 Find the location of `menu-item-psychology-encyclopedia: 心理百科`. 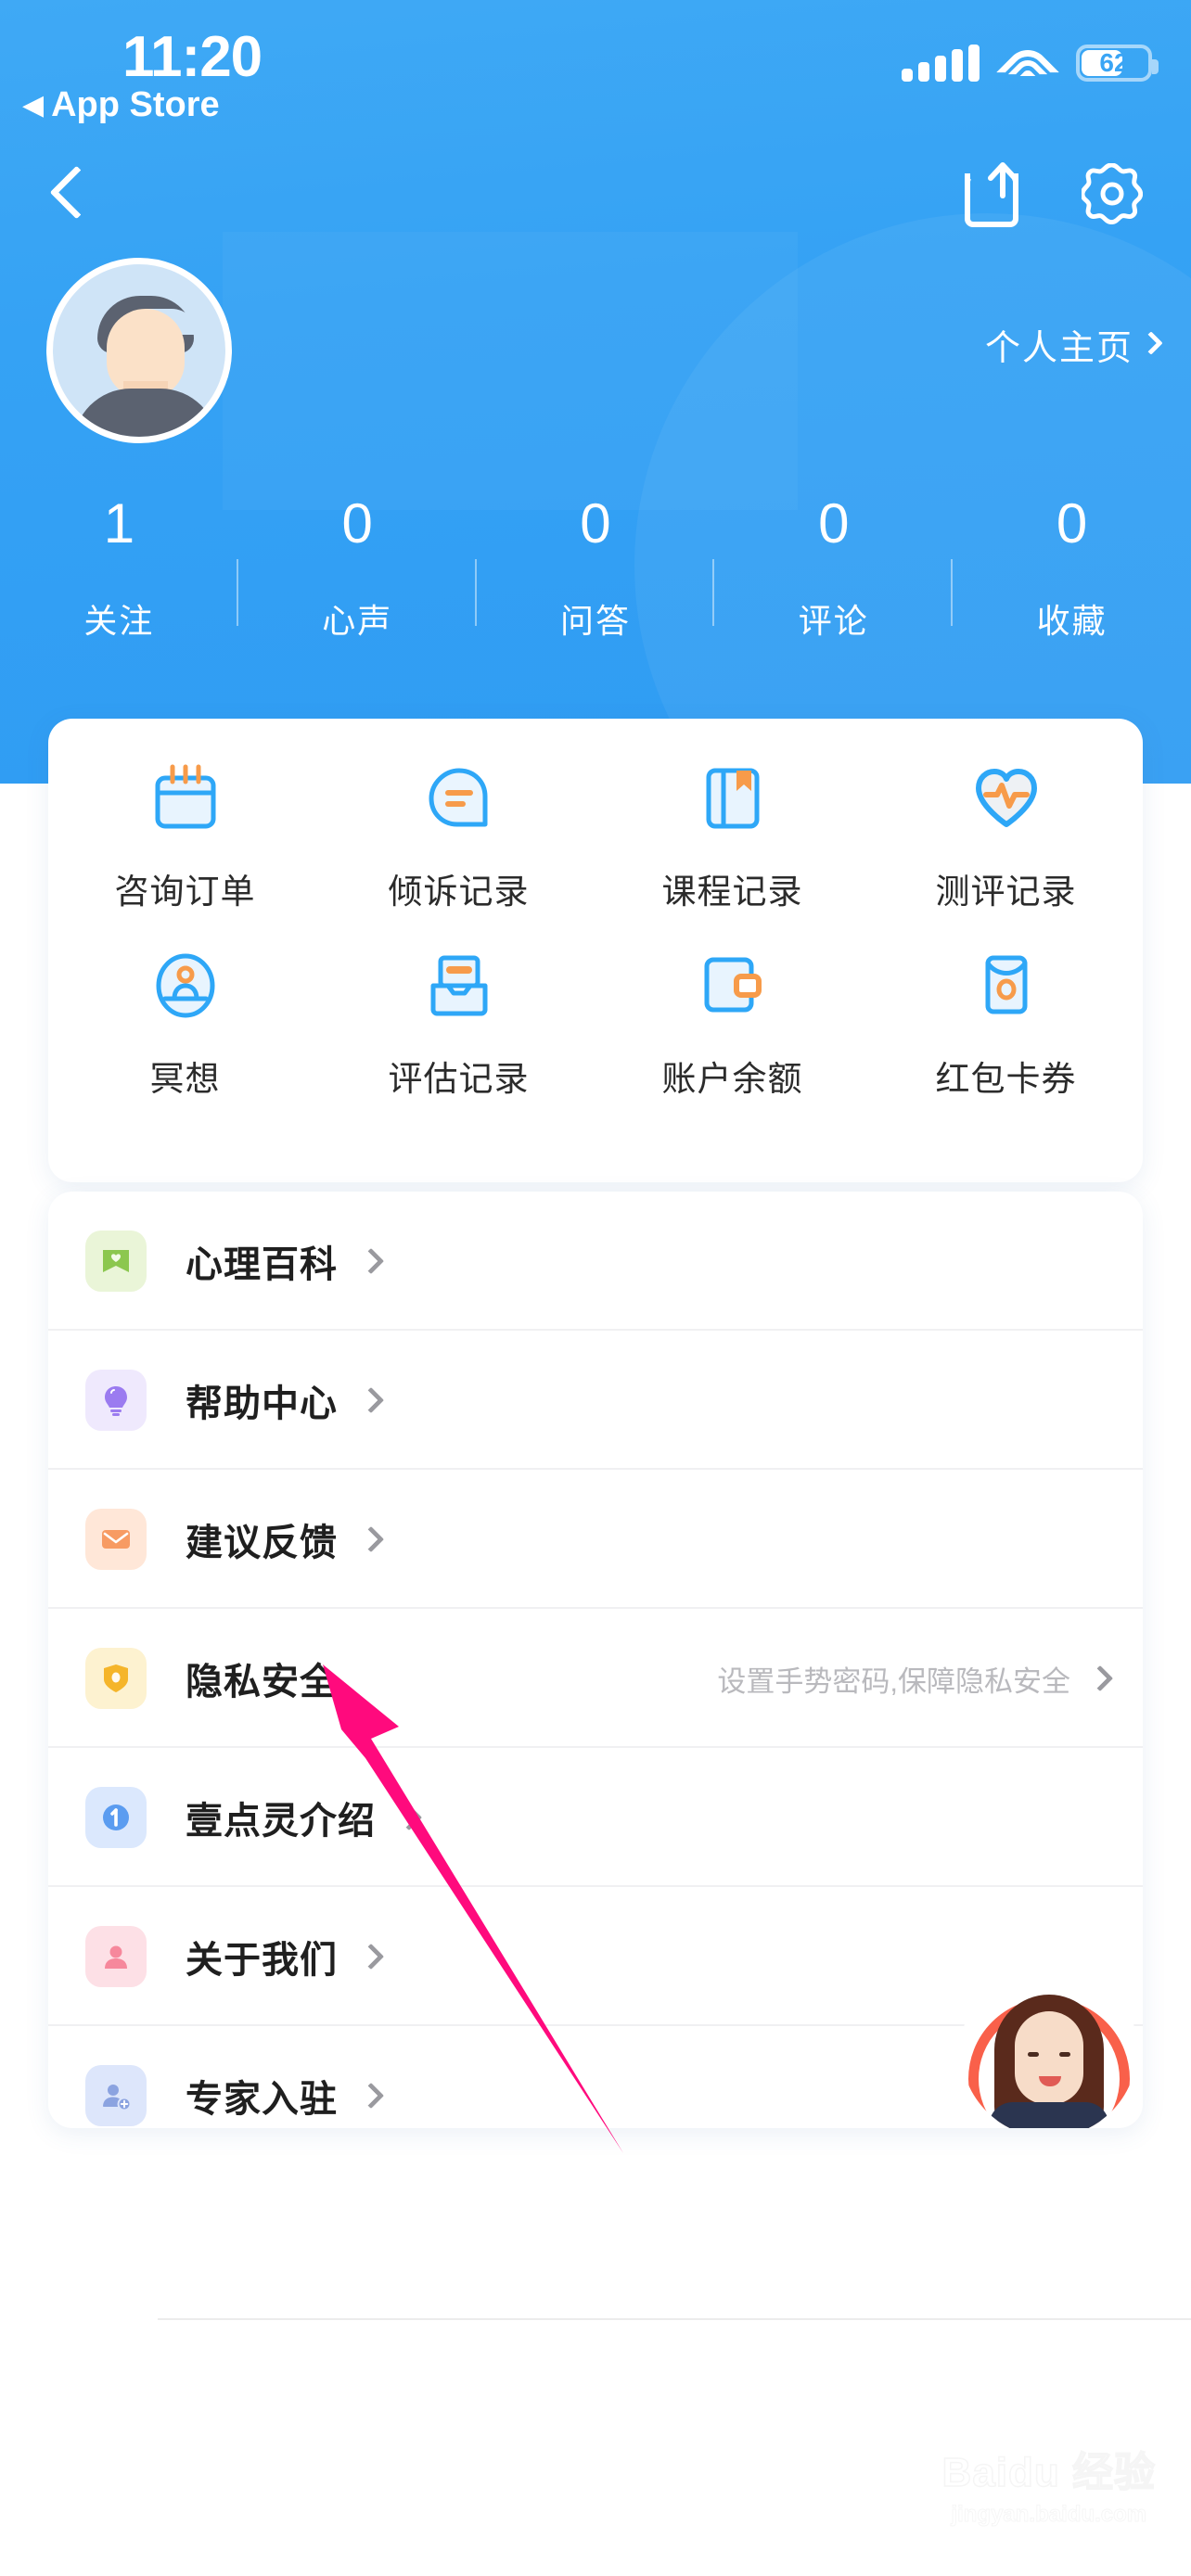

menu-item-psychology-encyclopedia: 心理百科 is located at coordinates (595, 1261).